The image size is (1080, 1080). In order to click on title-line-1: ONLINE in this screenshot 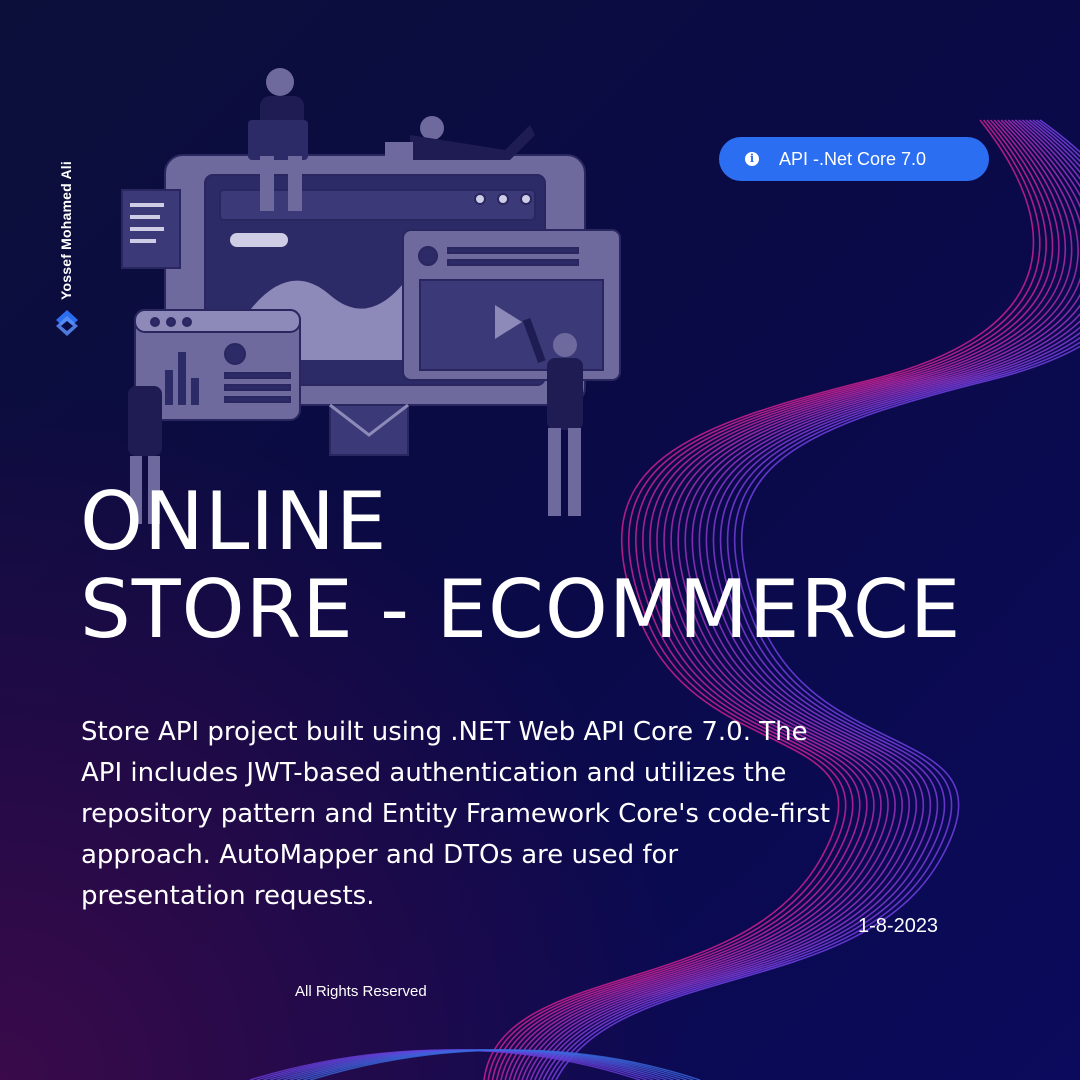, I will do `click(234, 521)`.